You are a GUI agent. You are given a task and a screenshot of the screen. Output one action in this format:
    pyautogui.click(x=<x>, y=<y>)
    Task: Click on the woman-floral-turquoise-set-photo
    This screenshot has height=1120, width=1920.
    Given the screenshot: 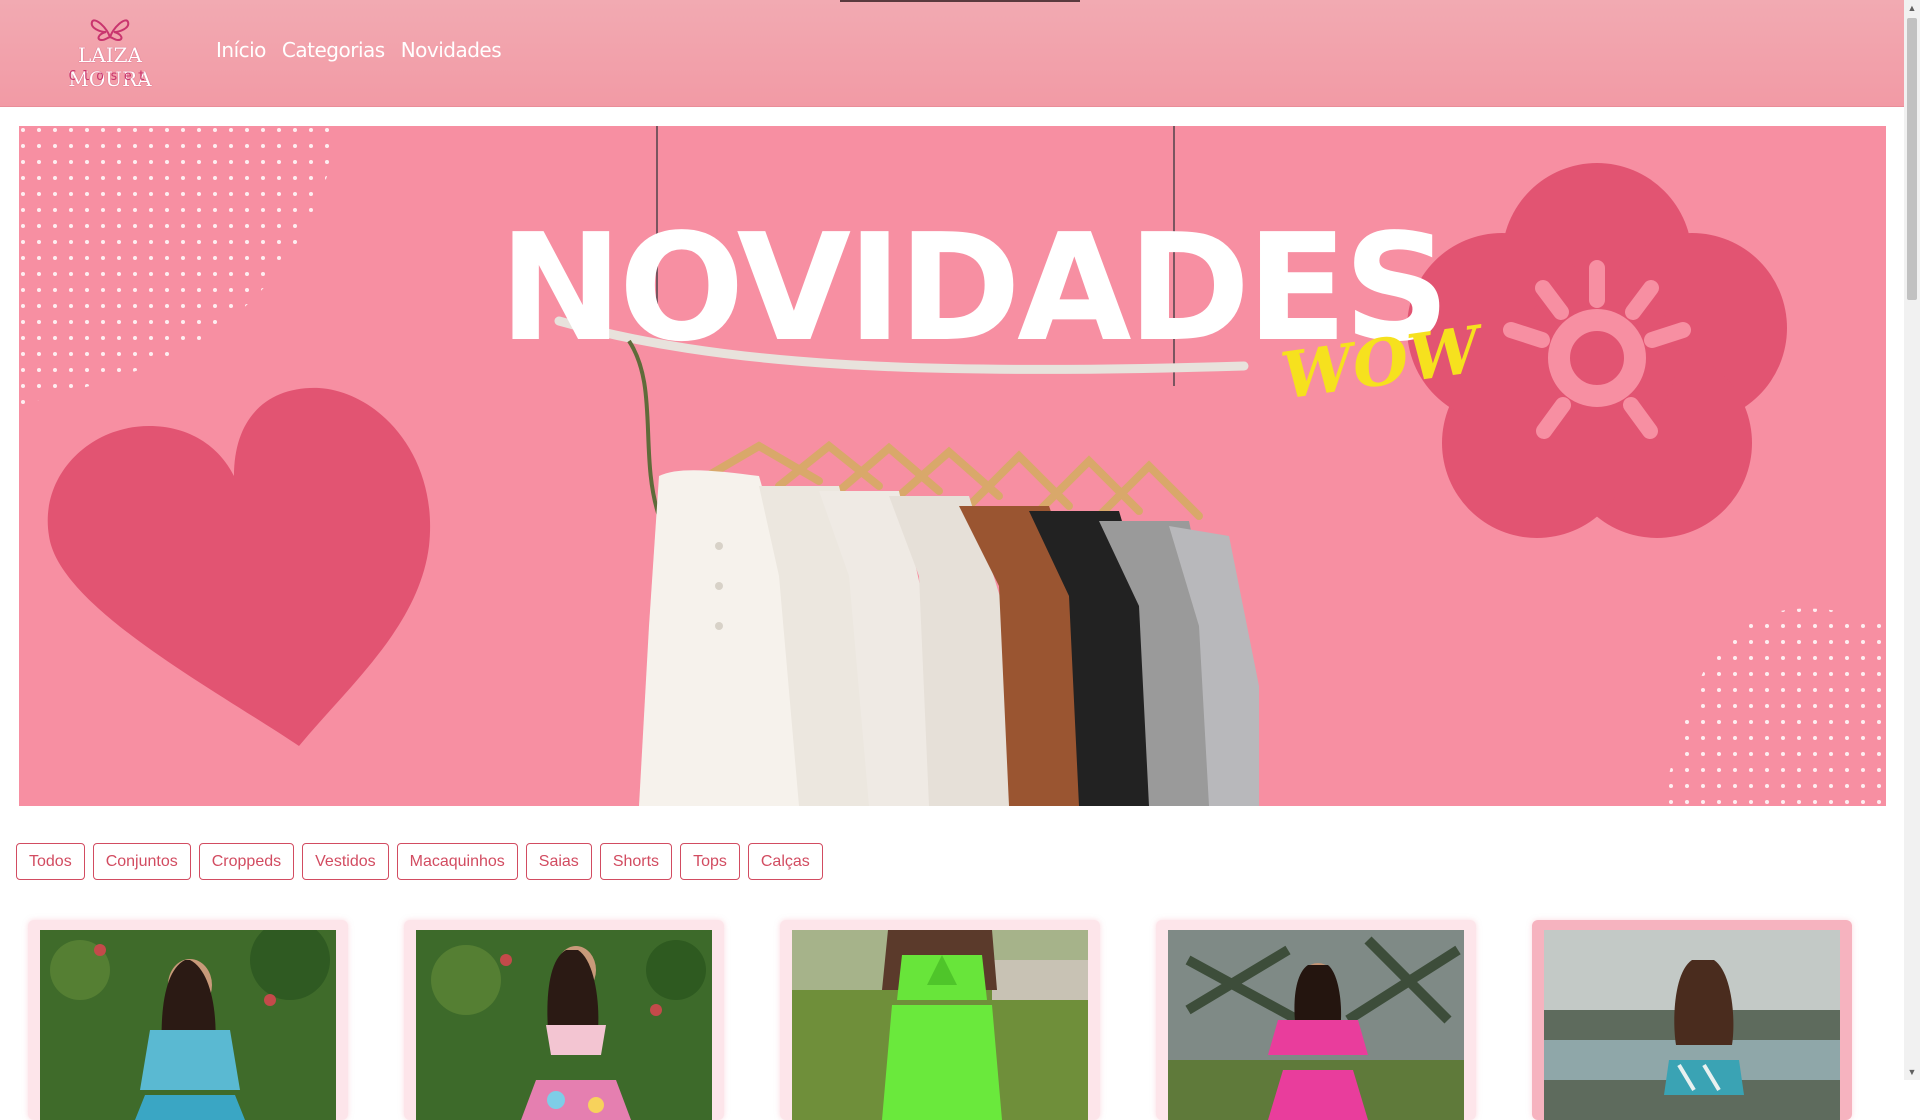 What is the action you would take?
    pyautogui.click(x=188, y=1025)
    